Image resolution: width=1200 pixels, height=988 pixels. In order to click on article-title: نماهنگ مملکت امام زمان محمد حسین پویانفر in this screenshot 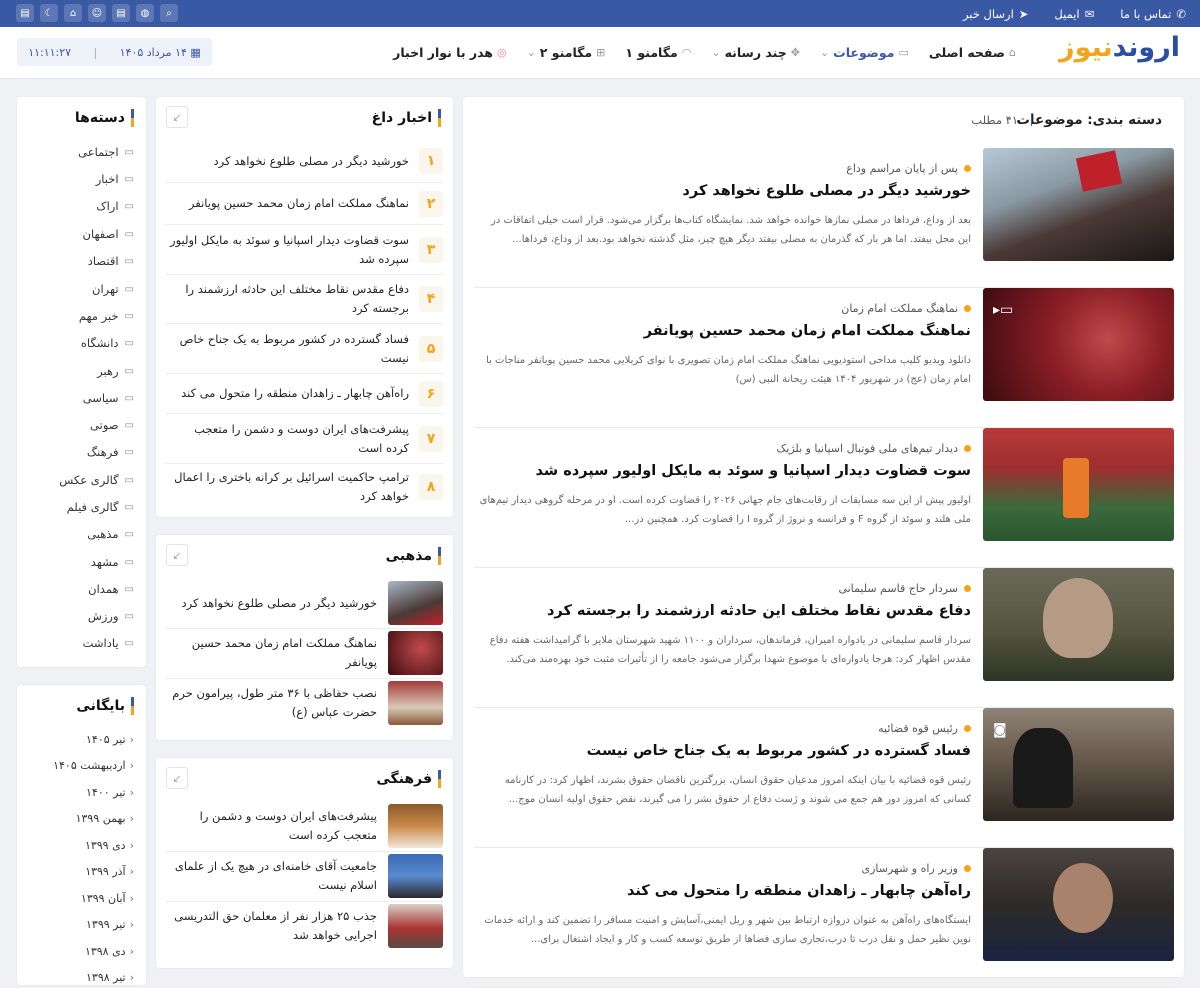, I will do `click(807, 331)`.